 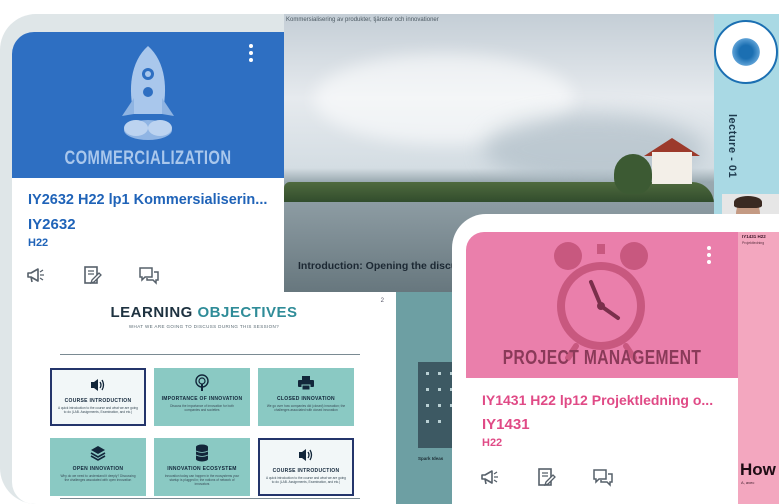 I want to click on teal-slide-caption: Spark Ideas, so click(x=431, y=458).